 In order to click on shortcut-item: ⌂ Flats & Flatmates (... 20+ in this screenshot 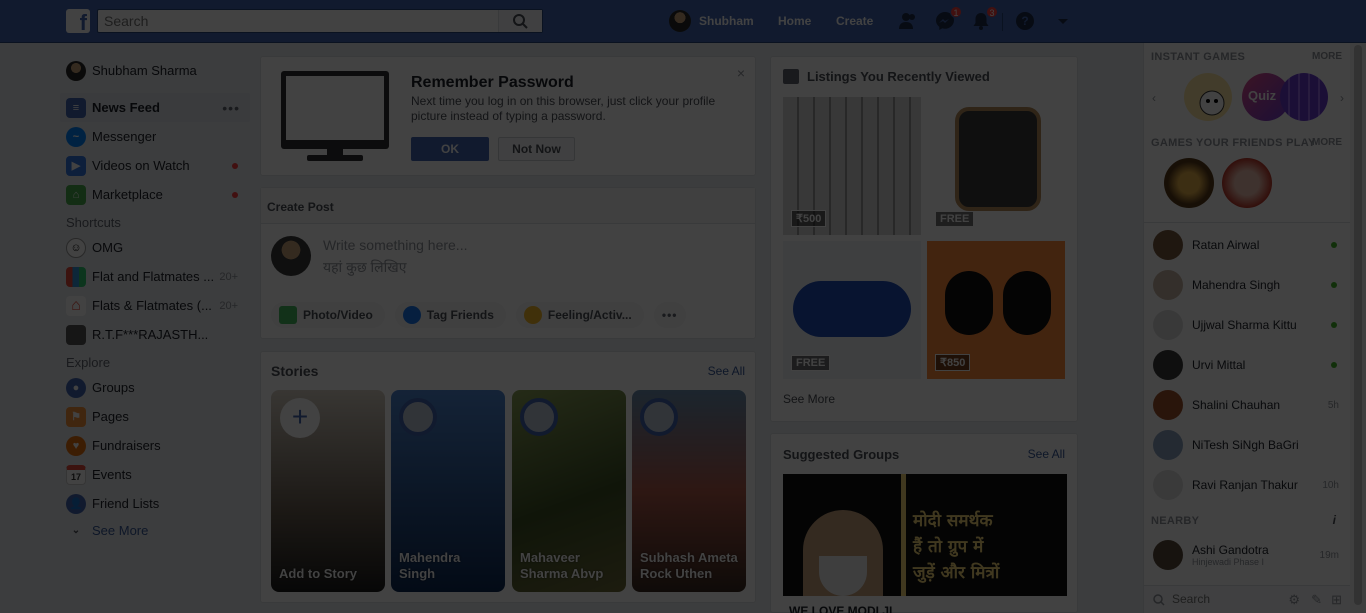, I will do `click(155, 305)`.